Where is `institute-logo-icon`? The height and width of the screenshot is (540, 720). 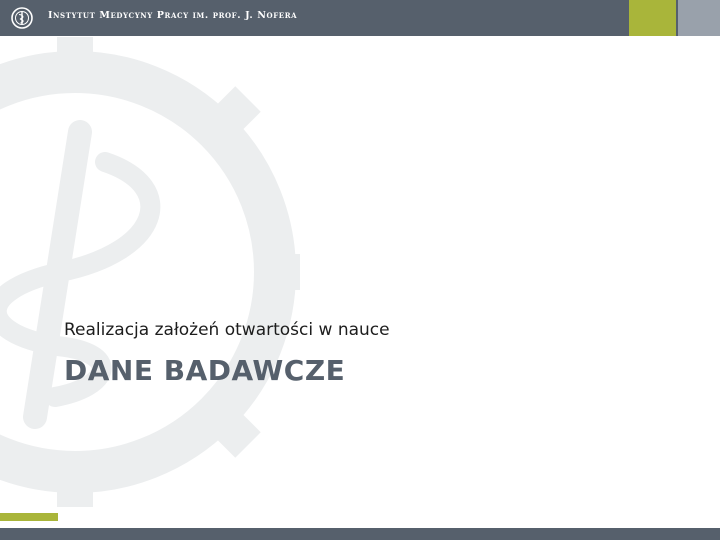 institute-logo-icon is located at coordinates (22, 18).